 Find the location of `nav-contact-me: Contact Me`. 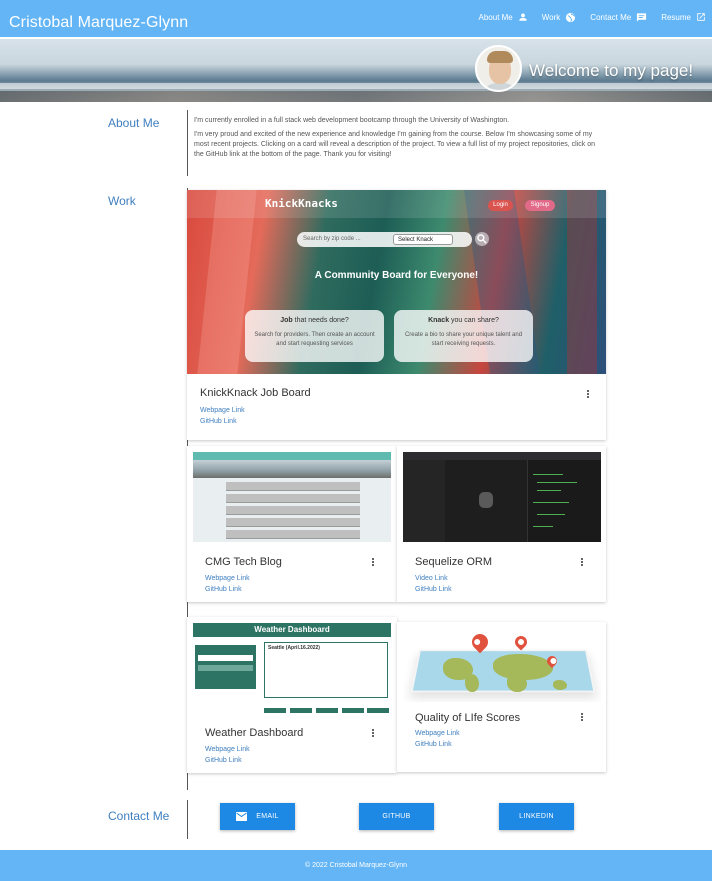

nav-contact-me: Contact Me is located at coordinates (618, 17).